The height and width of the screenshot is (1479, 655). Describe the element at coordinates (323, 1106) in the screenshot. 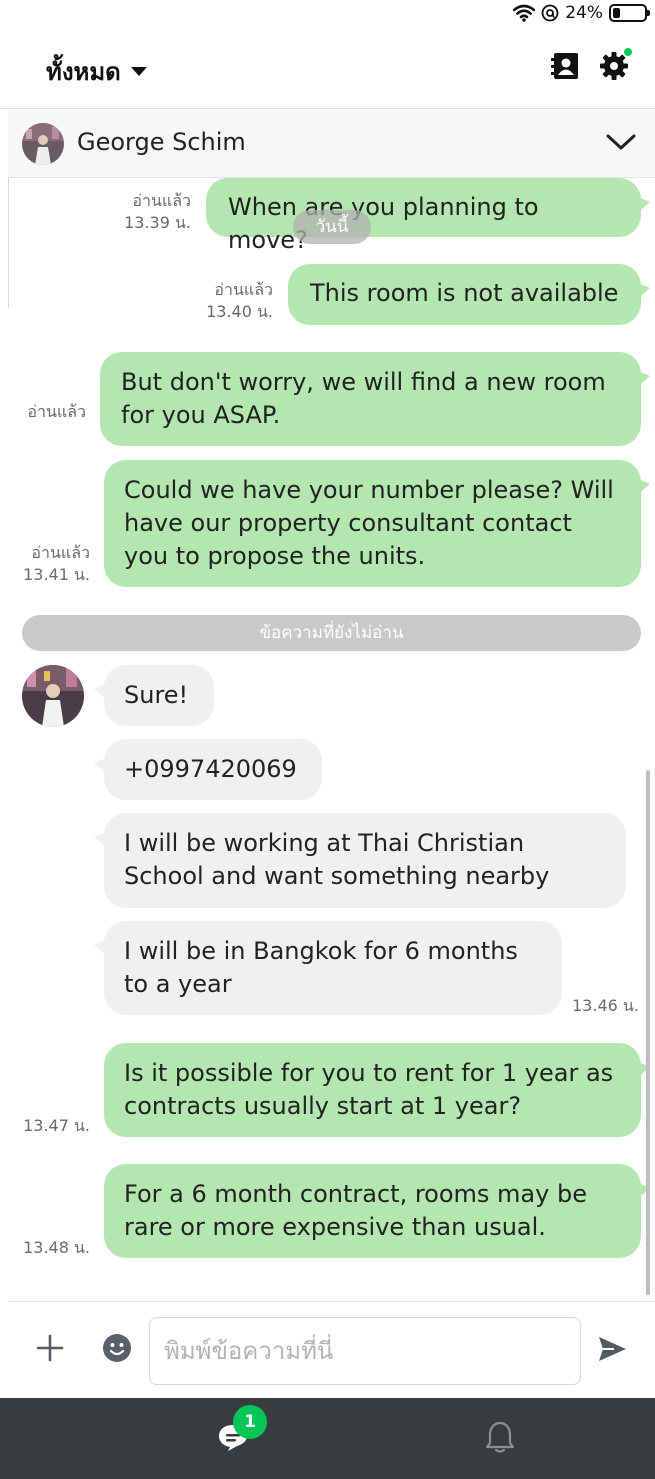

I see `message-text: contracts usually start at 1 year?` at that location.